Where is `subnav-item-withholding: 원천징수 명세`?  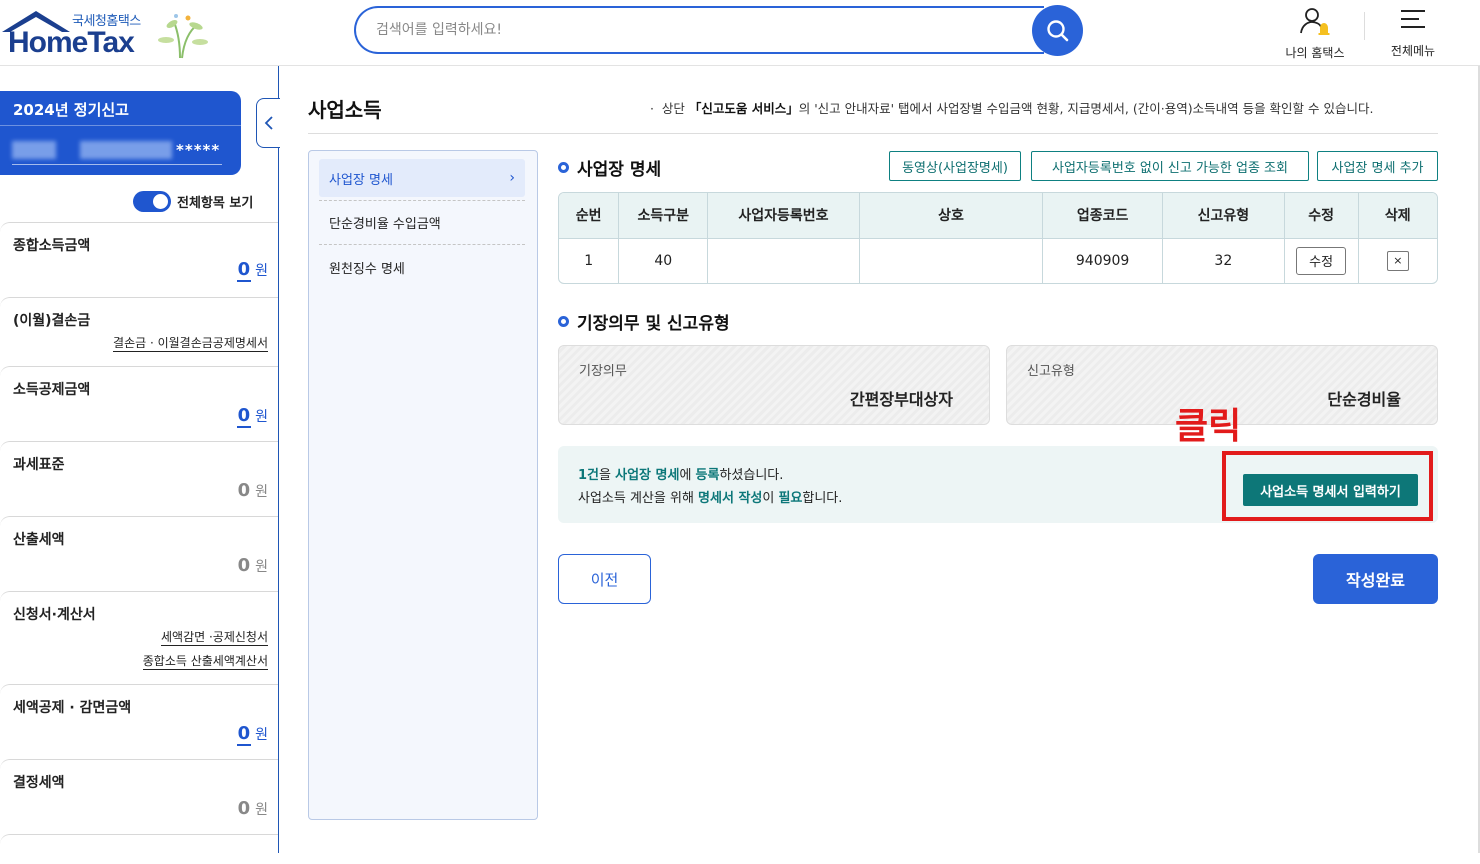 subnav-item-withholding: 원천징수 명세 is located at coordinates (422, 267).